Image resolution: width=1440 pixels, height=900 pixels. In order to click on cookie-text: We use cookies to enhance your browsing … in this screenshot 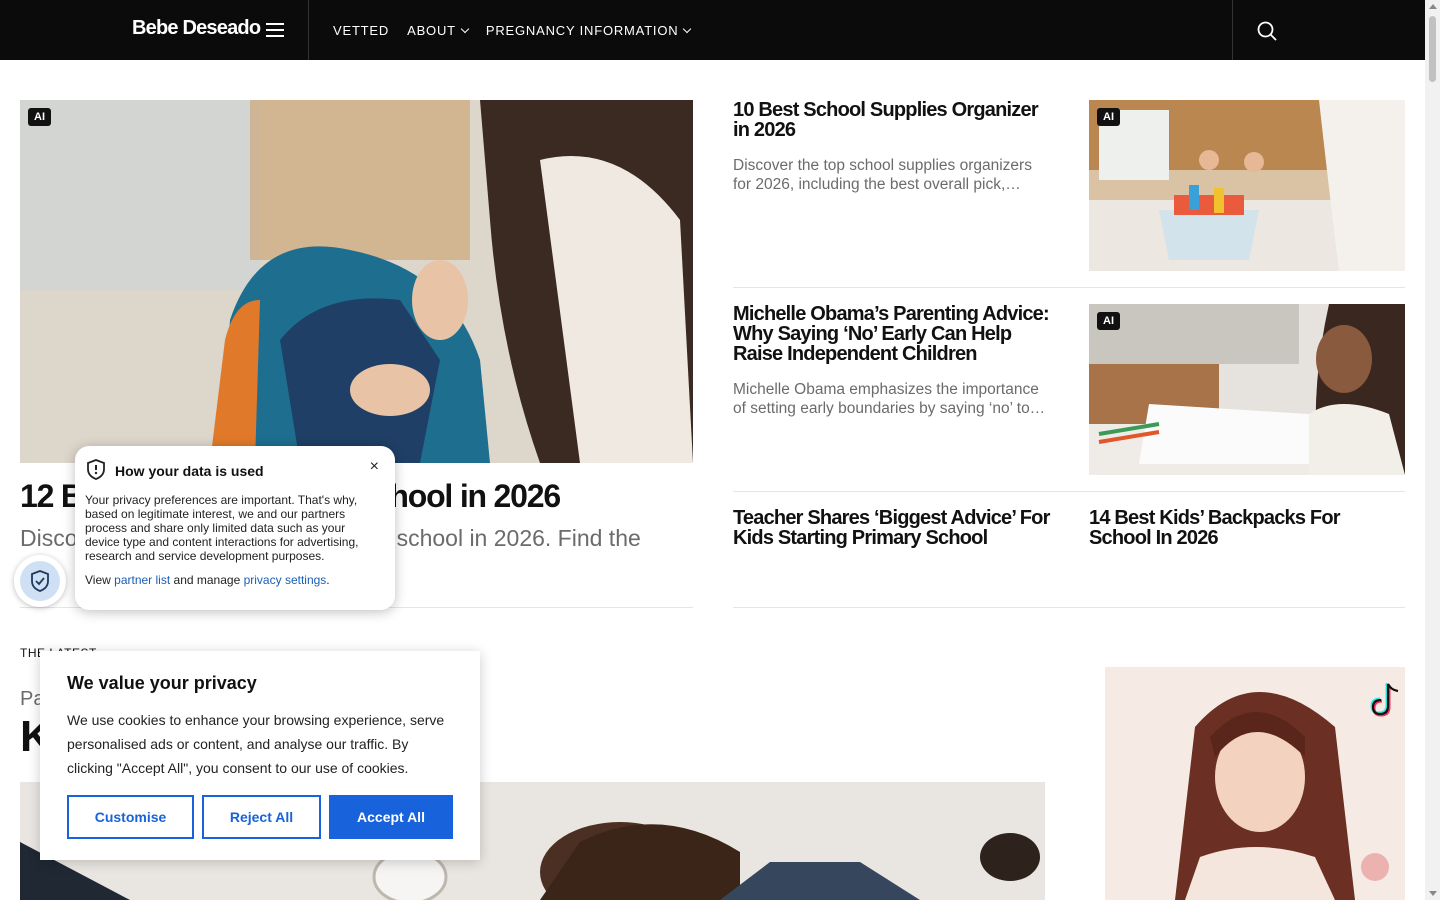, I will do `click(256, 744)`.